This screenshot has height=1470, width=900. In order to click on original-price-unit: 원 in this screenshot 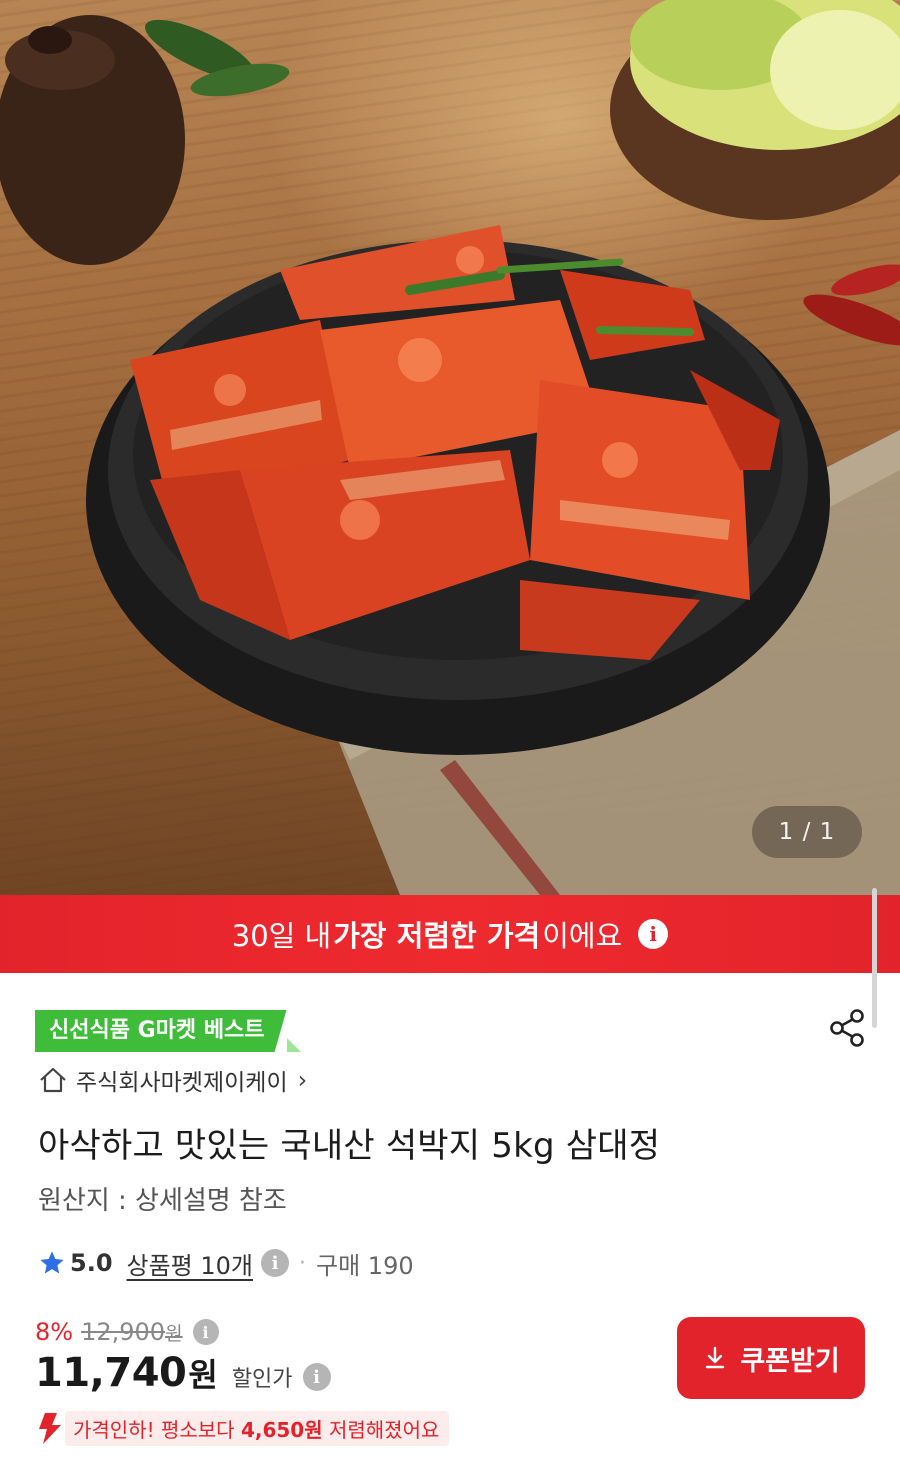, I will do `click(174, 1334)`.